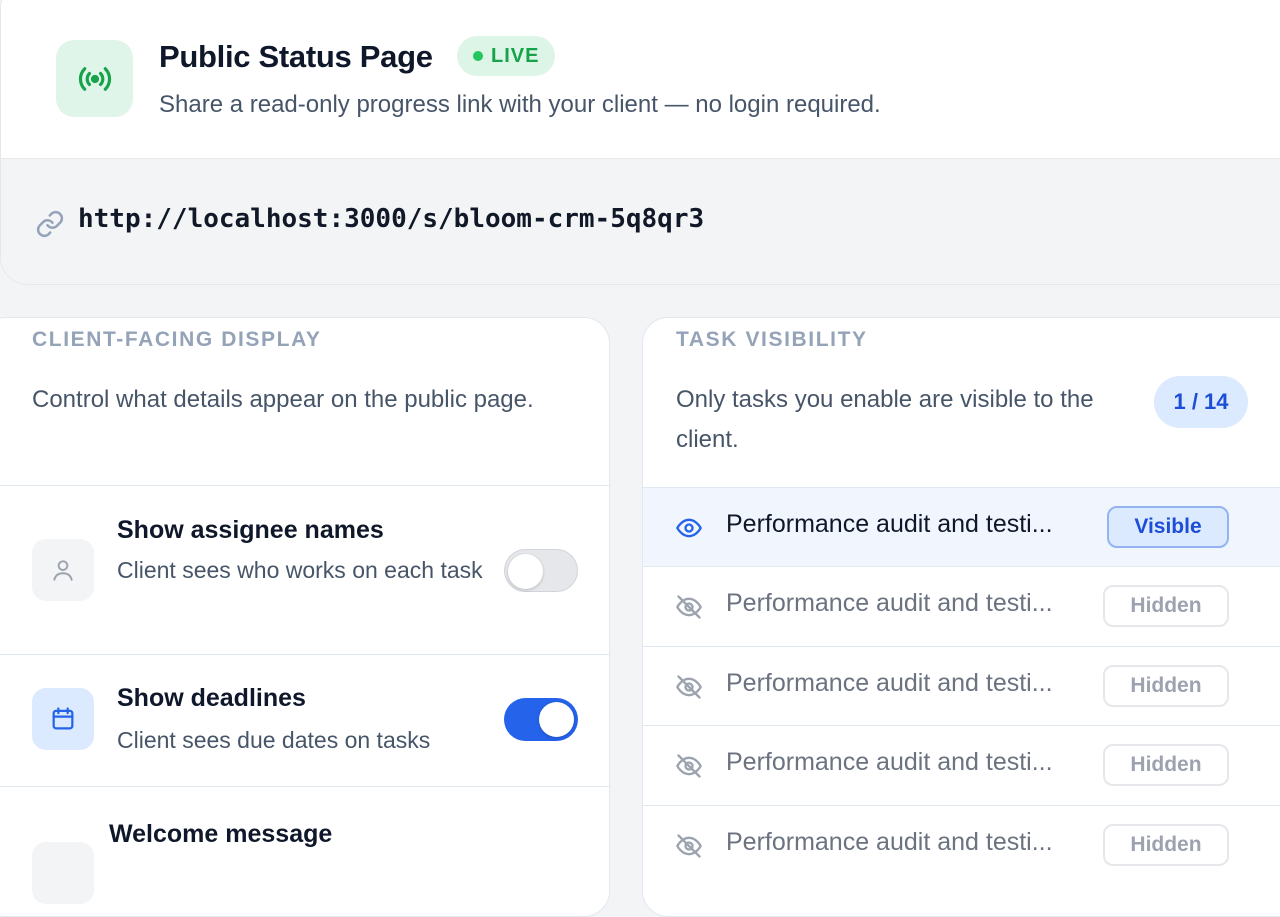 The height and width of the screenshot is (917, 1280). What do you see at coordinates (1201, 402) in the screenshot?
I see `visible-count-badge: 1 / 14` at bounding box center [1201, 402].